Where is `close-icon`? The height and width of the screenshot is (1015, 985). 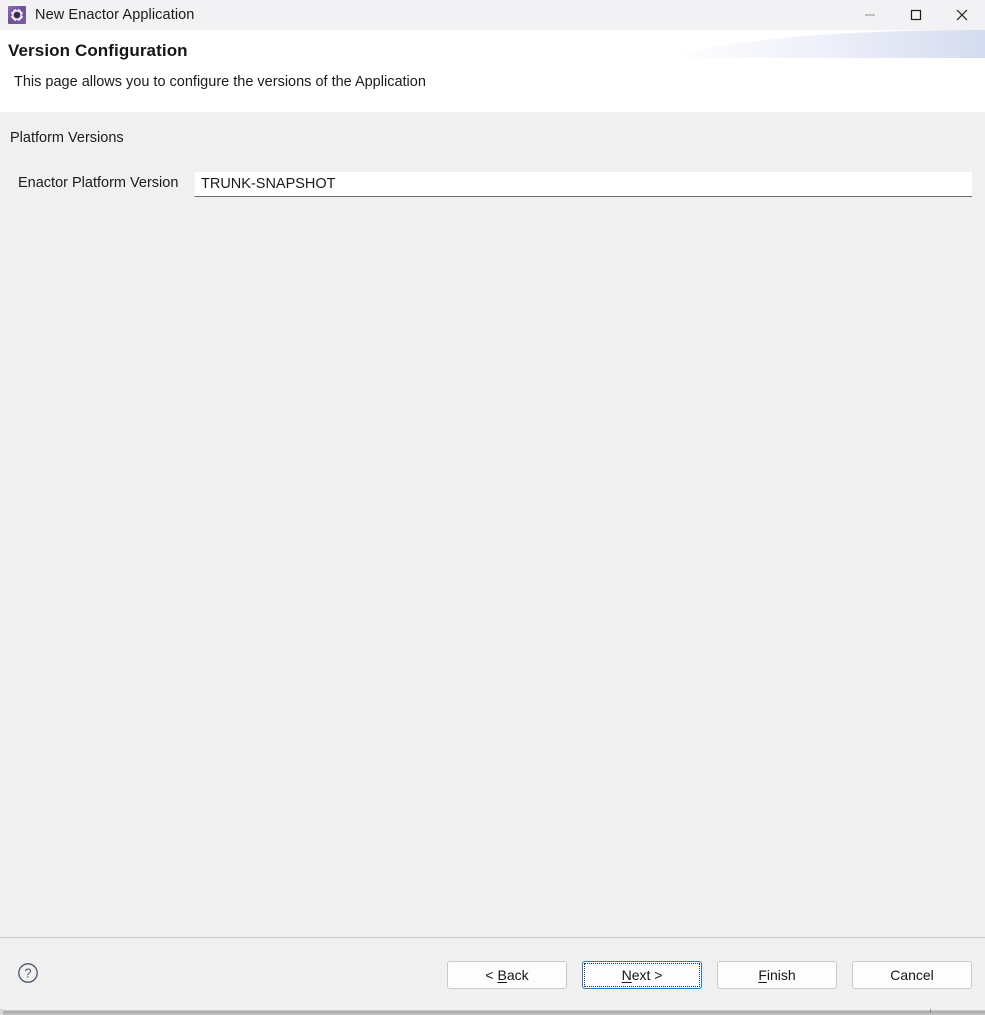
close-icon is located at coordinates (962, 15).